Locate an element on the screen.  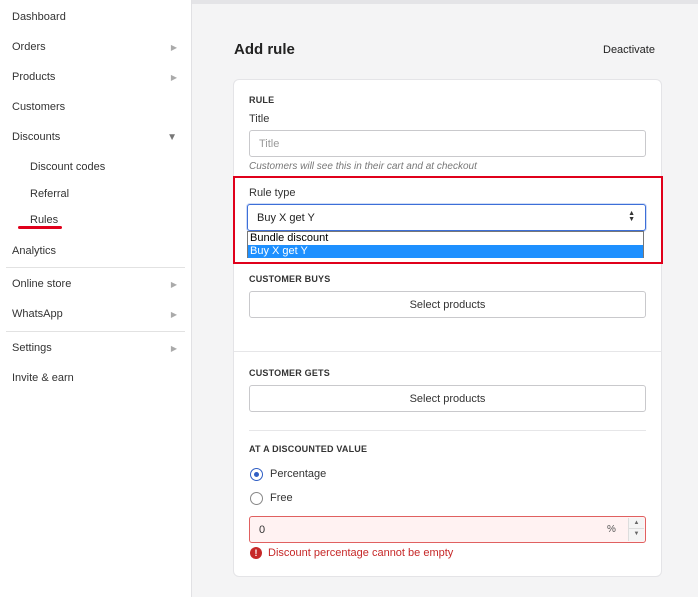
sidebar-item-referral: Referral is located at coordinates (92, 194).